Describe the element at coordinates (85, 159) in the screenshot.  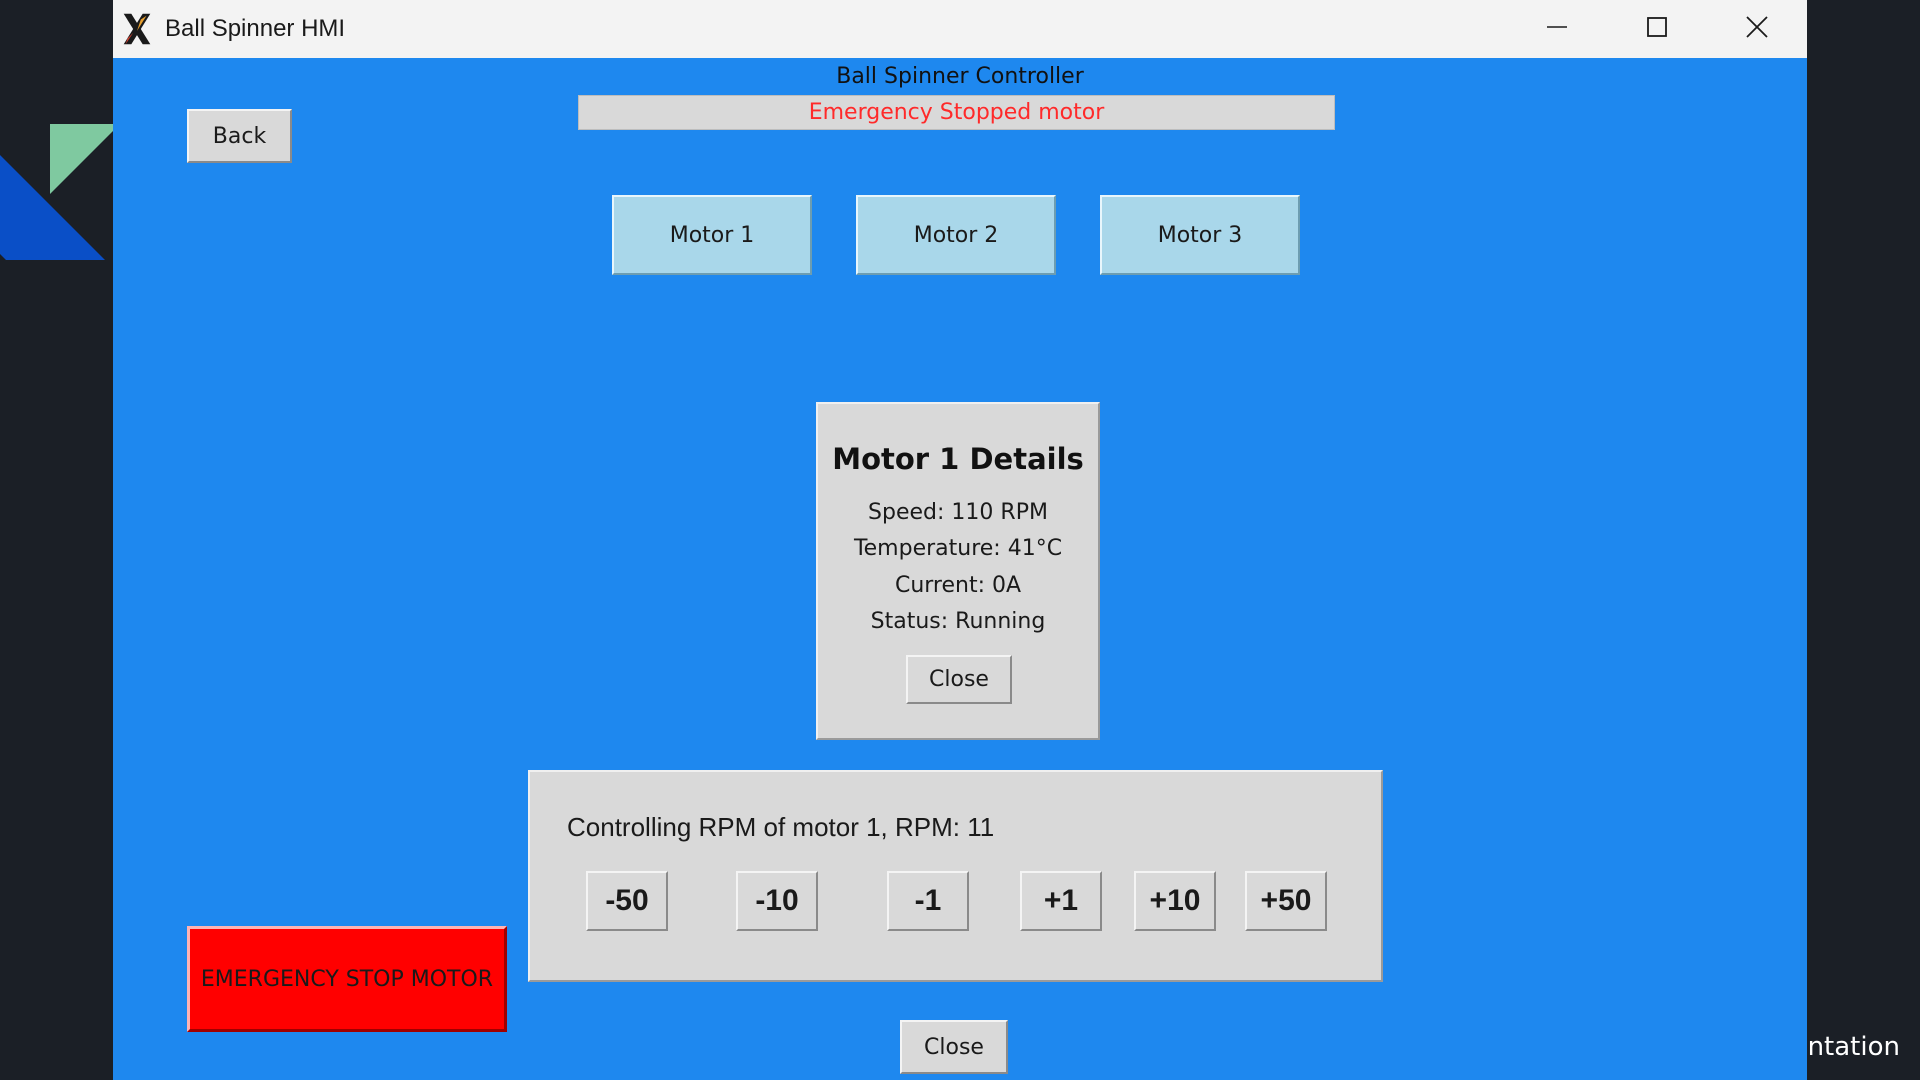
I see `wallpaper-green-triangle` at that location.